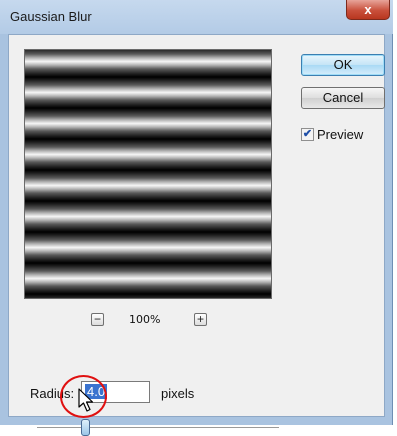  What do you see at coordinates (86, 400) in the screenshot?
I see `arrow-cursor-icon` at bounding box center [86, 400].